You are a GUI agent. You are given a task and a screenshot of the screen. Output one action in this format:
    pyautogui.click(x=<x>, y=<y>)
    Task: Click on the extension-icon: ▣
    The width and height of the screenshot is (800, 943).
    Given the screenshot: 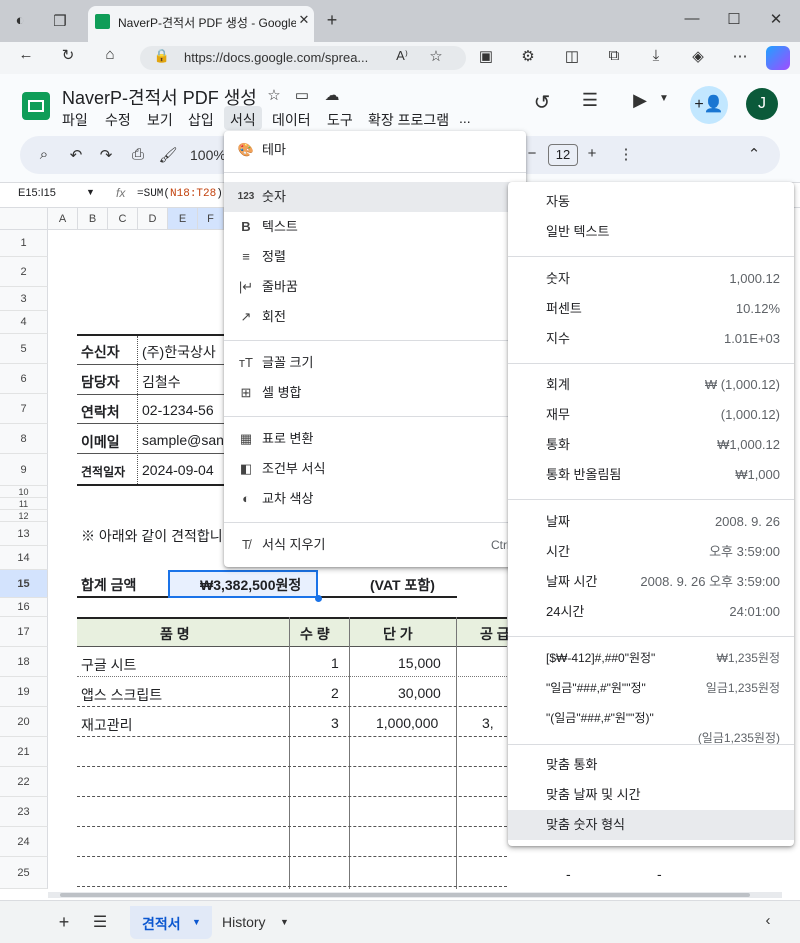 What is the action you would take?
    pyautogui.click(x=486, y=56)
    